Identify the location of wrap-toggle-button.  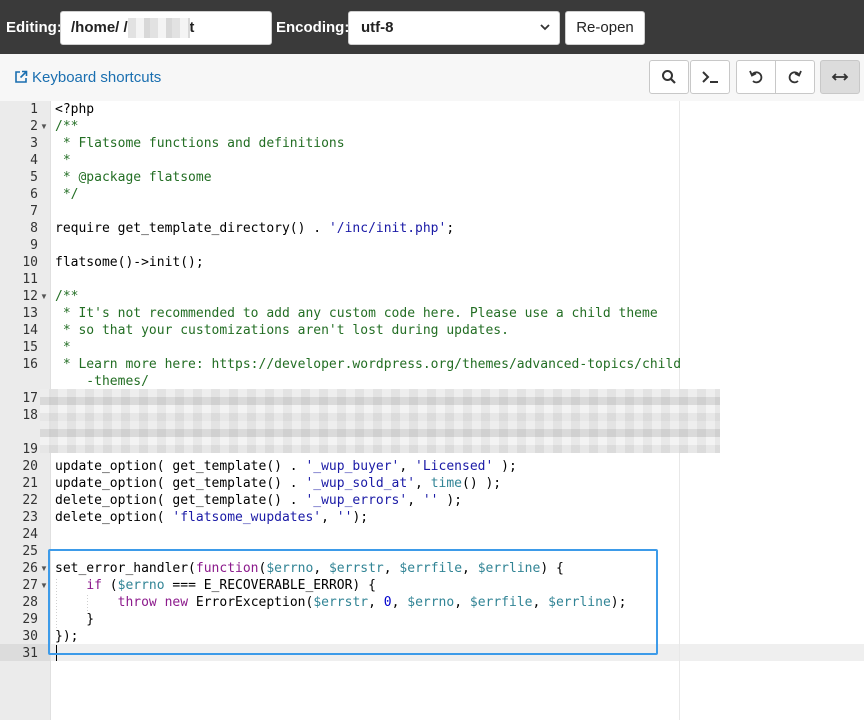
(840, 77).